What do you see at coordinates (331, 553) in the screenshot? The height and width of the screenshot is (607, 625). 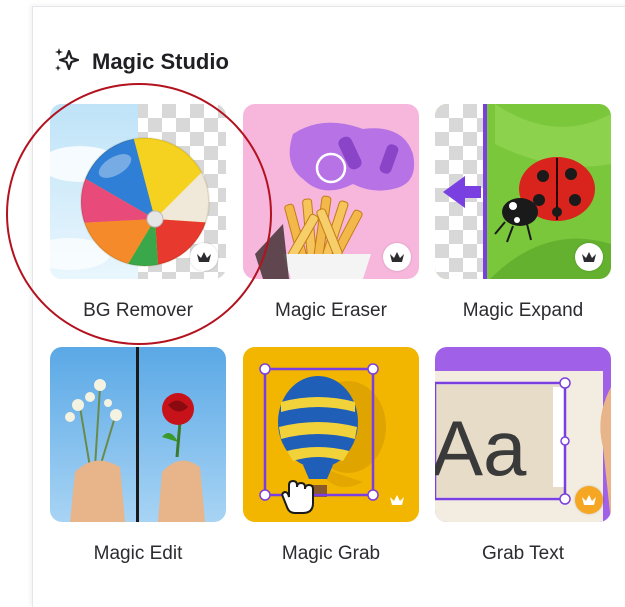 I see `tool-label: Magic Grab` at bounding box center [331, 553].